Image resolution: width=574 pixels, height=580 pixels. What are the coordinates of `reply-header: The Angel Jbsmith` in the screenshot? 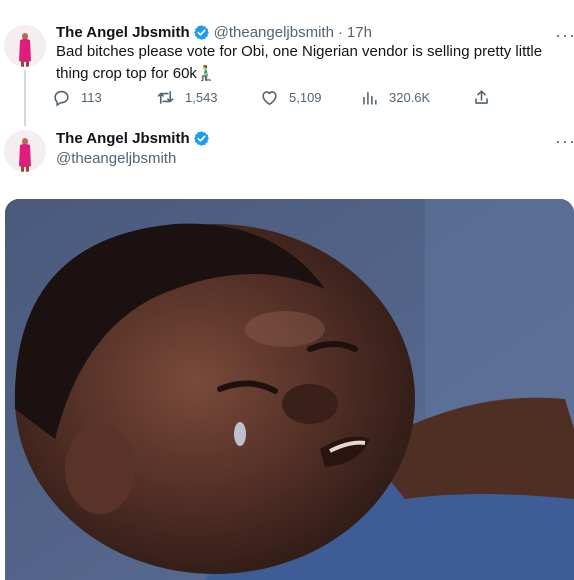 It's located at (135, 138).